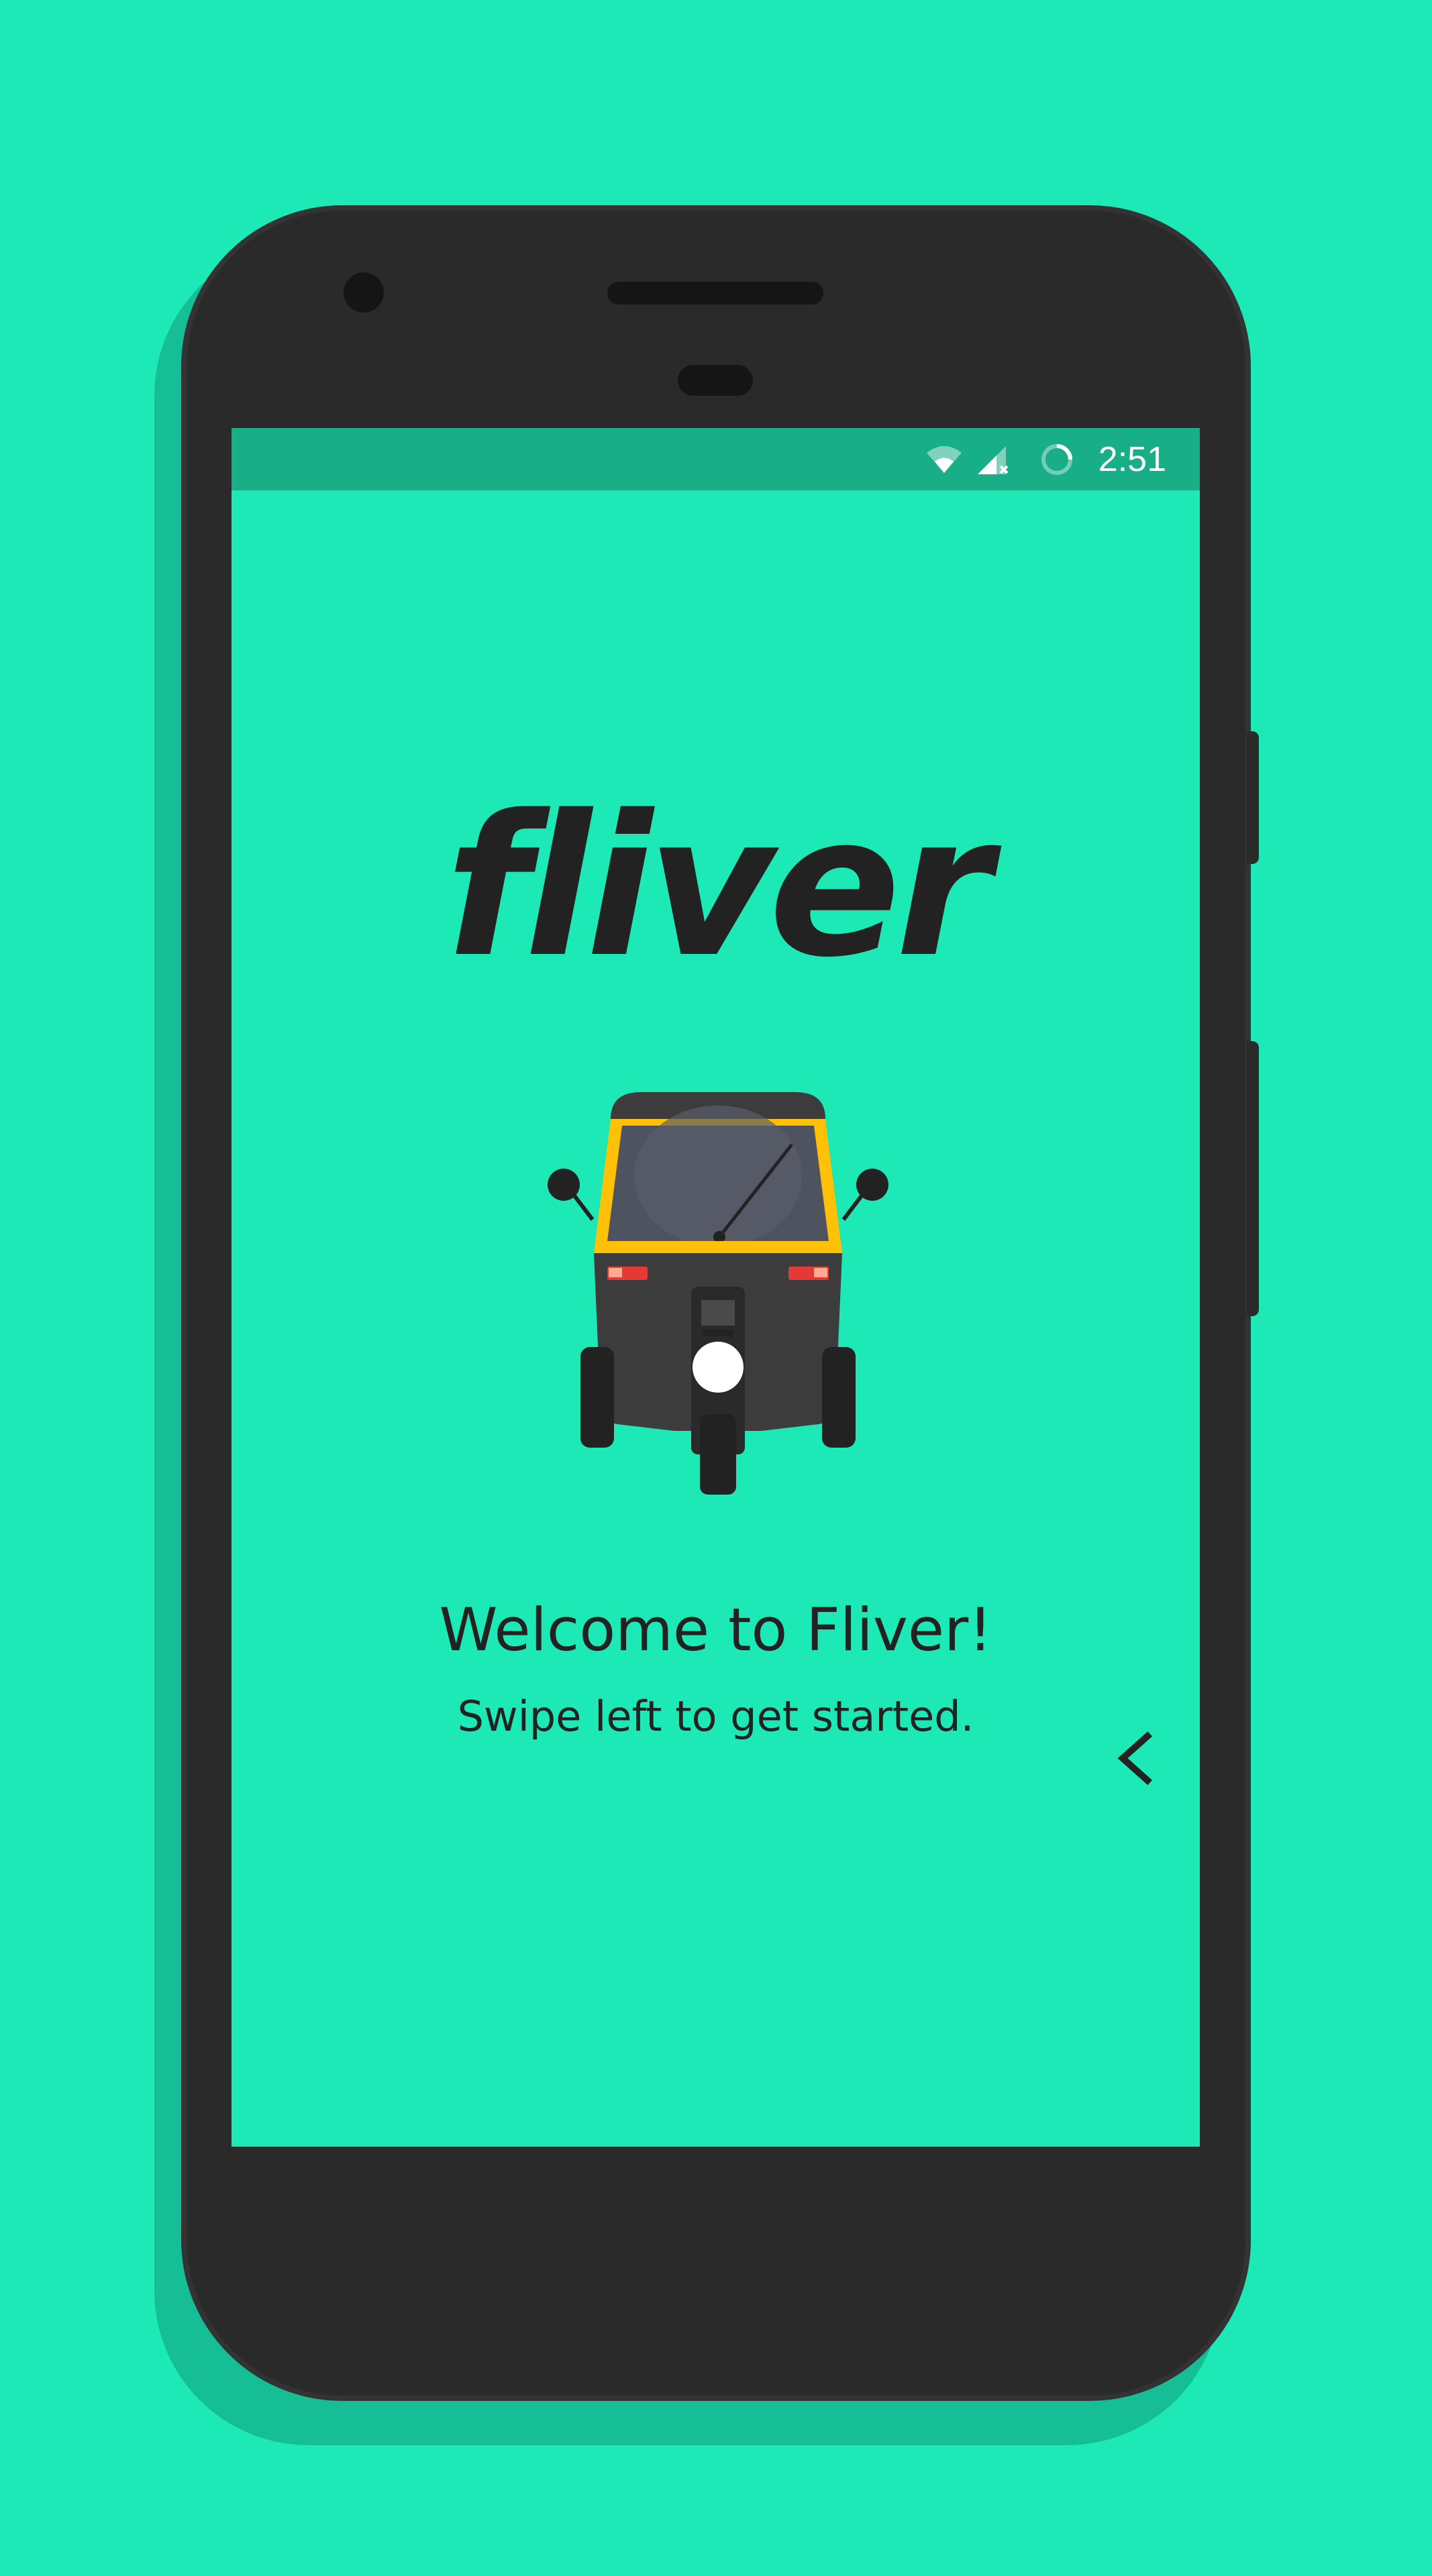  What do you see at coordinates (715, 380) in the screenshot?
I see `proximity-sensor` at bounding box center [715, 380].